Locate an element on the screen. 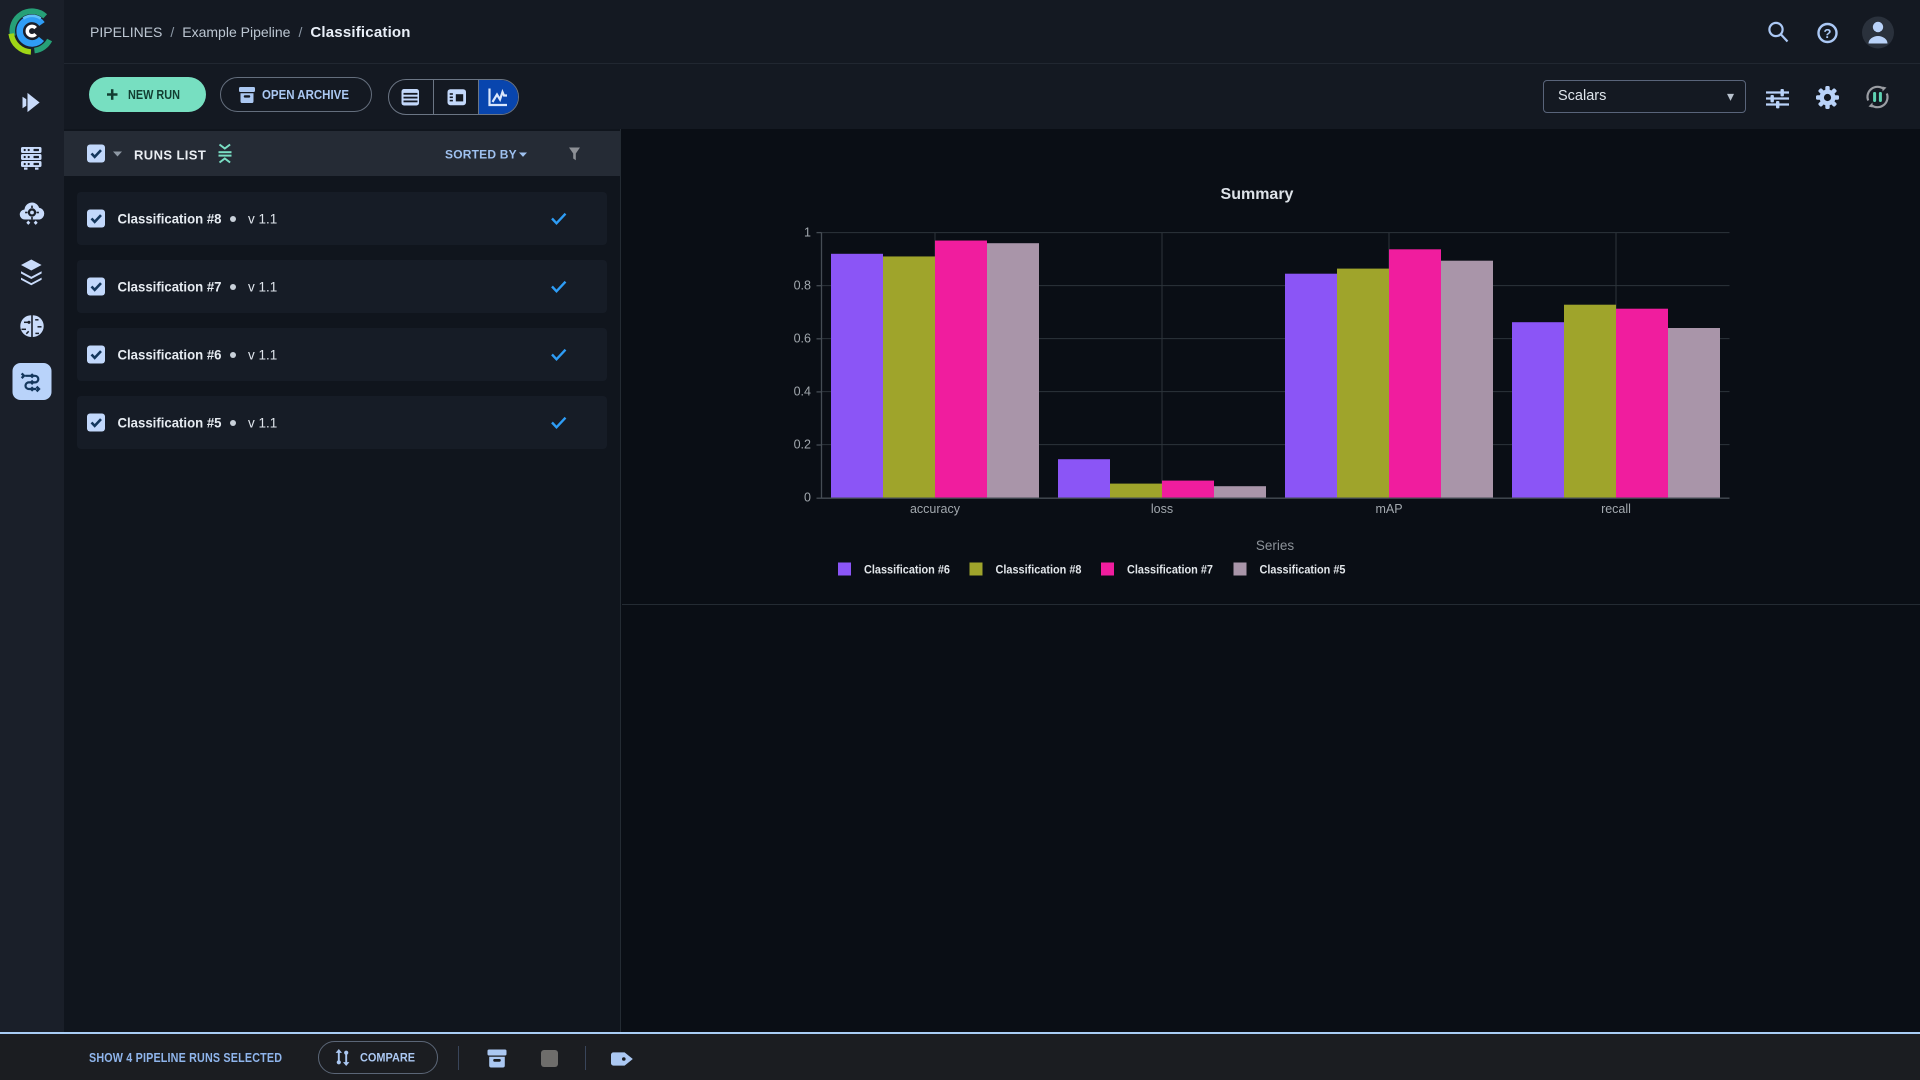  svg-text: recall is located at coordinates (1616, 509).